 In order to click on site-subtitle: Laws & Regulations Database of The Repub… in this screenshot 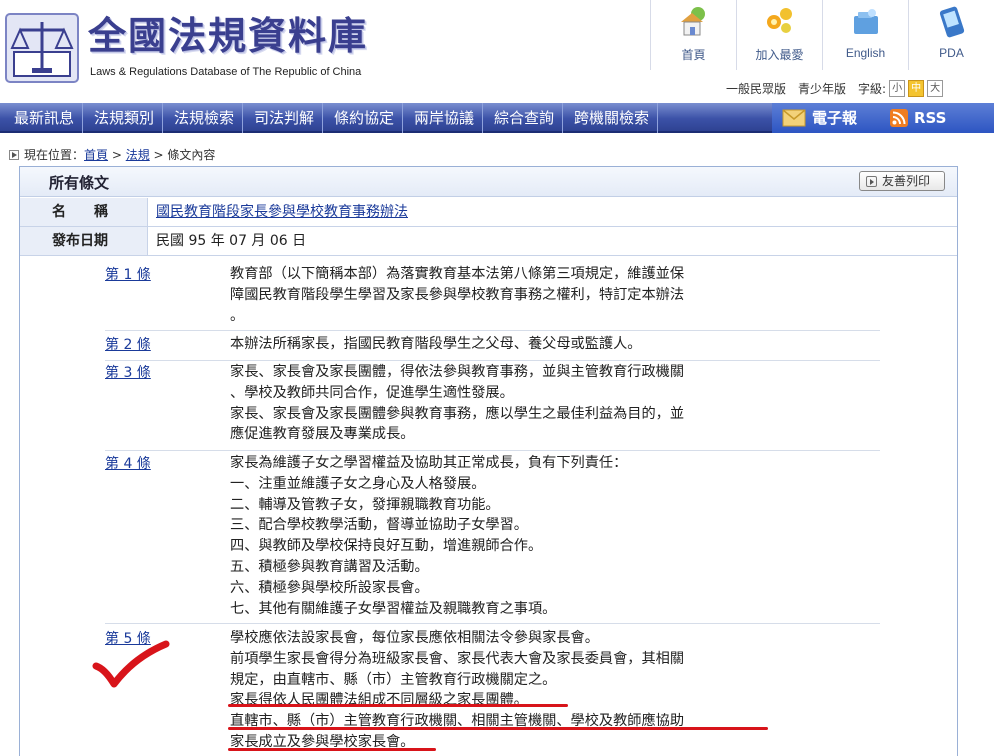, I will do `click(226, 72)`.